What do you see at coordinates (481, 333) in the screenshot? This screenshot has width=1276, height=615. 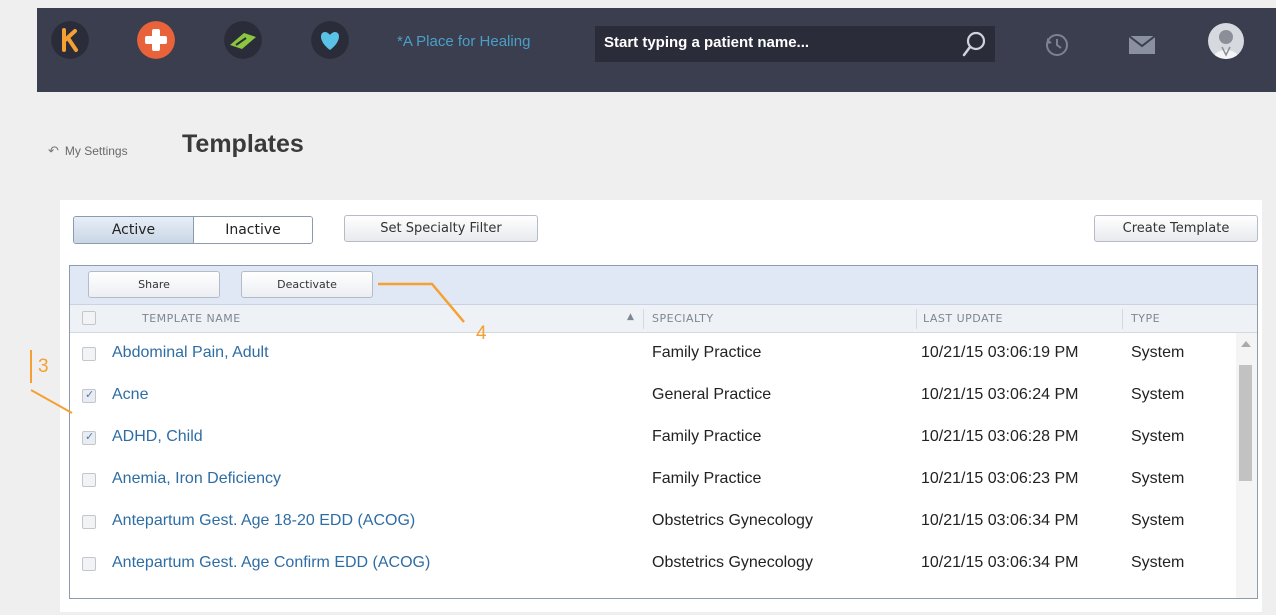 I see `annotation-callout-4: 4` at bounding box center [481, 333].